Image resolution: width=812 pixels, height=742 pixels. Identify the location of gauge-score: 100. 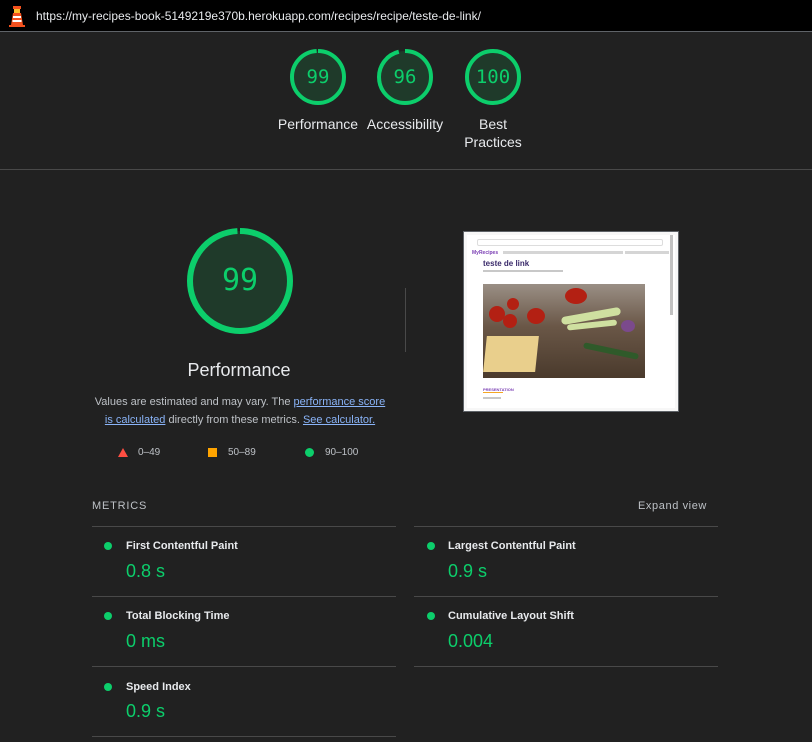
(493, 77).